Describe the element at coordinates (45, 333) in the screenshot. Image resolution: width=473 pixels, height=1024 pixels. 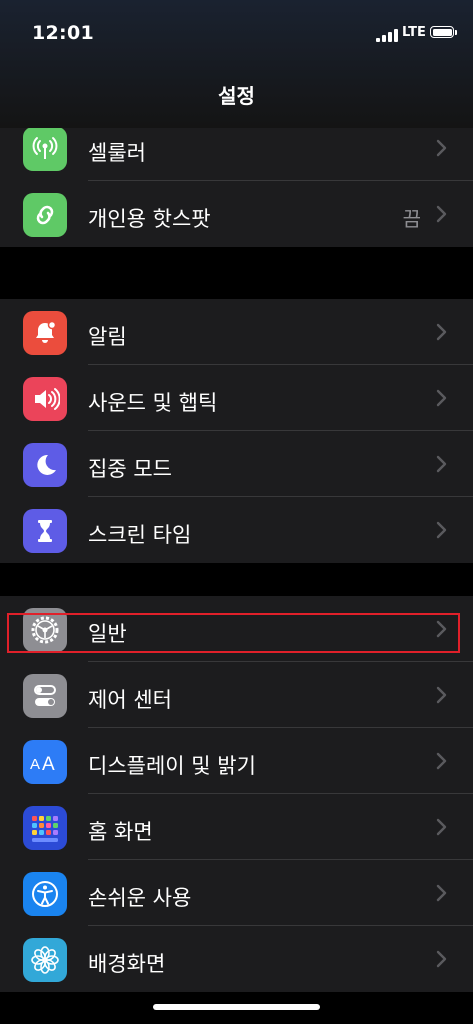
I see `bell-icon` at that location.